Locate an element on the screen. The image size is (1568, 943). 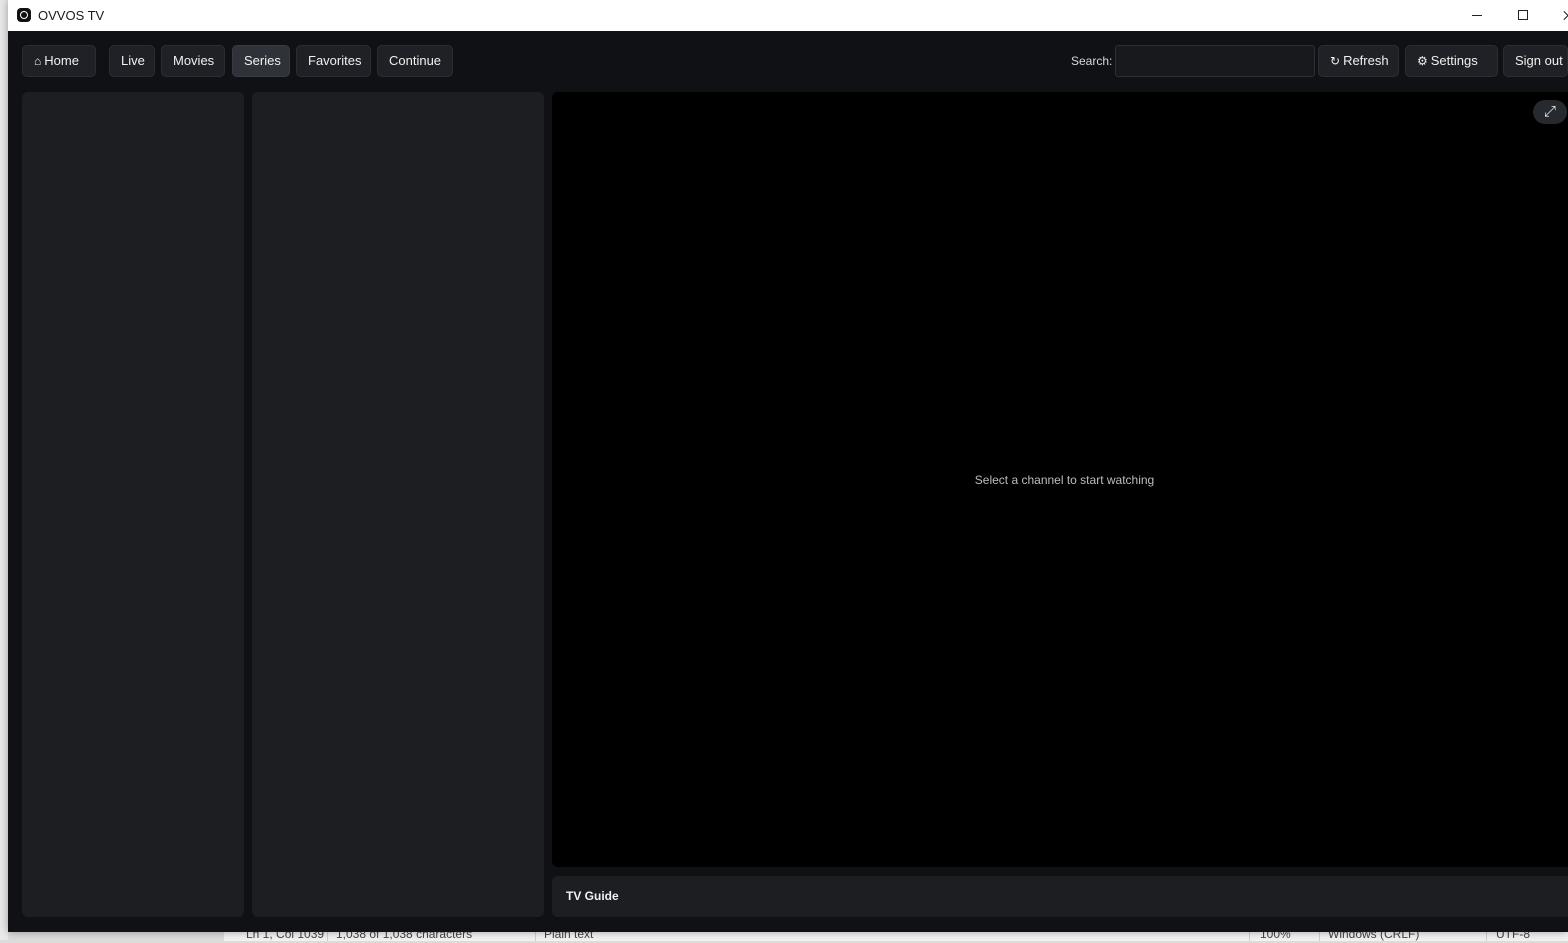
player-empty-message: Select a channel to start watching is located at coordinates (1064, 480).